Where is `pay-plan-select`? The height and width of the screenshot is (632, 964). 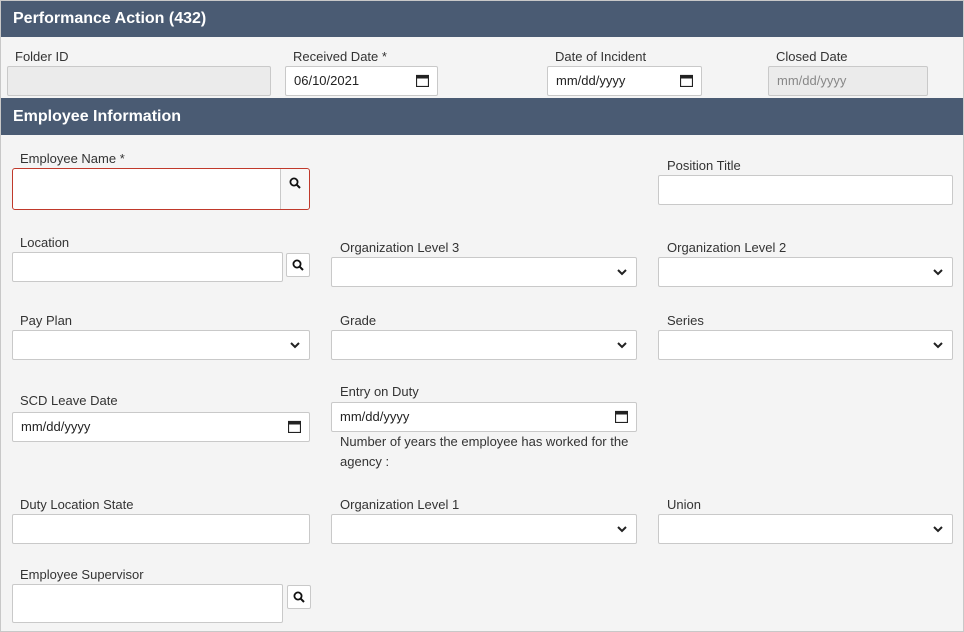
pay-plan-select is located at coordinates (161, 345).